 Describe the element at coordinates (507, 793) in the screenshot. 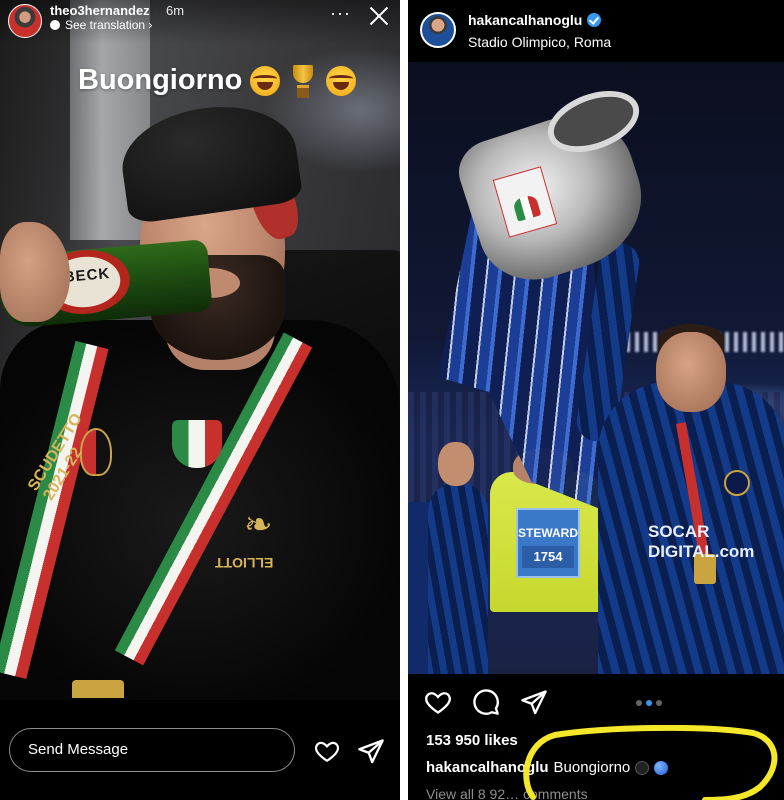

I see `view-comments-link: View all 8 92… comments` at that location.